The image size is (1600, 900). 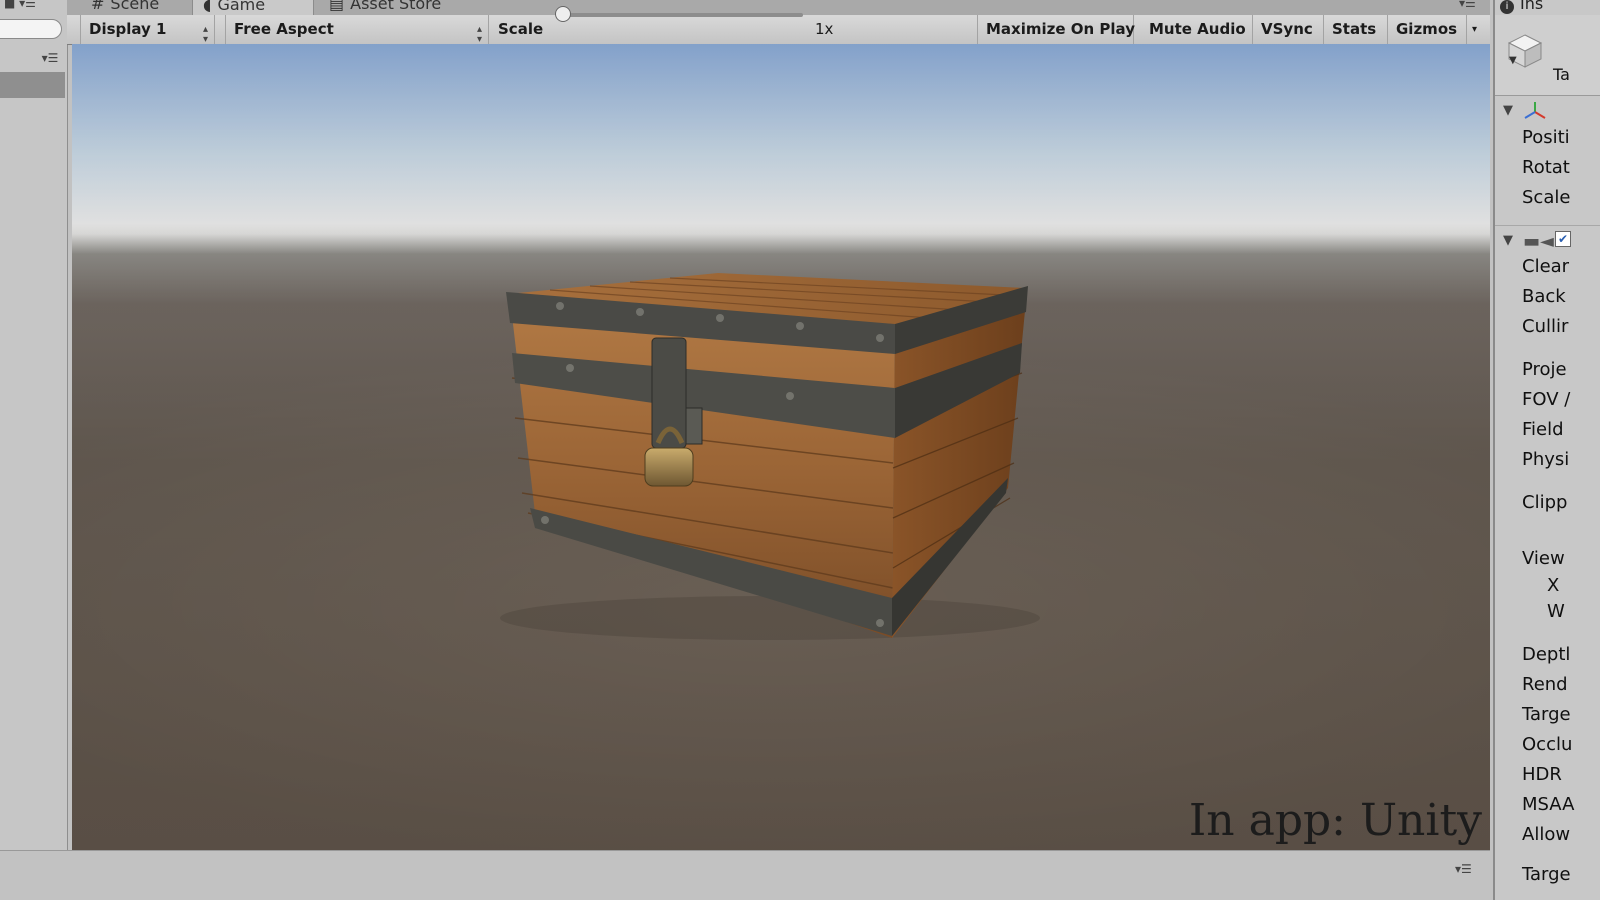 I want to click on camera-enabled-checkbox: ✔, so click(x=1563, y=239).